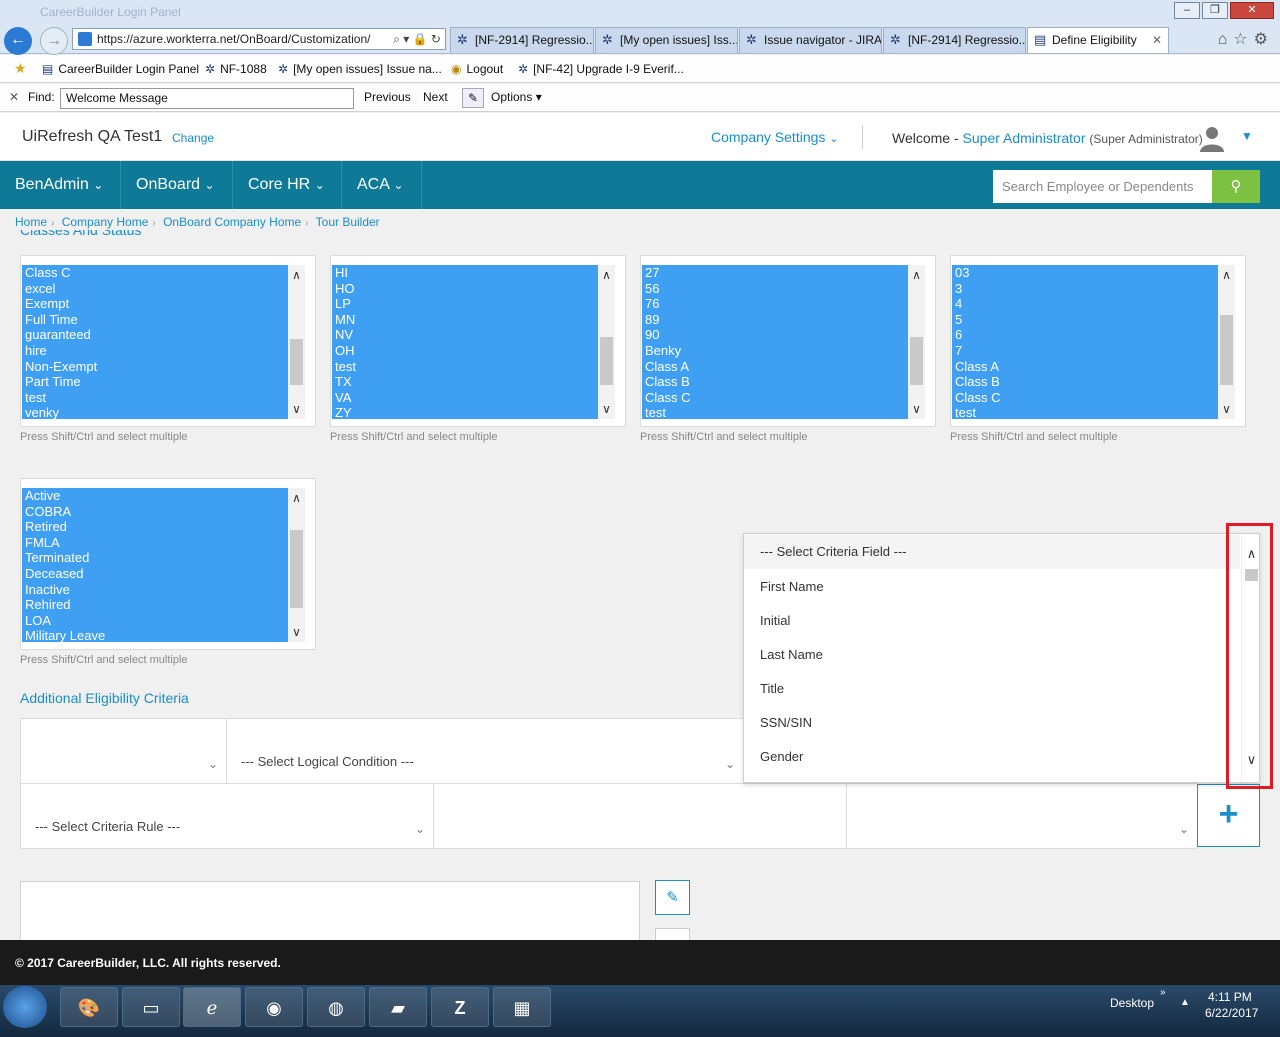  What do you see at coordinates (992, 655) in the screenshot?
I see `dropdown-option: Last Name` at bounding box center [992, 655].